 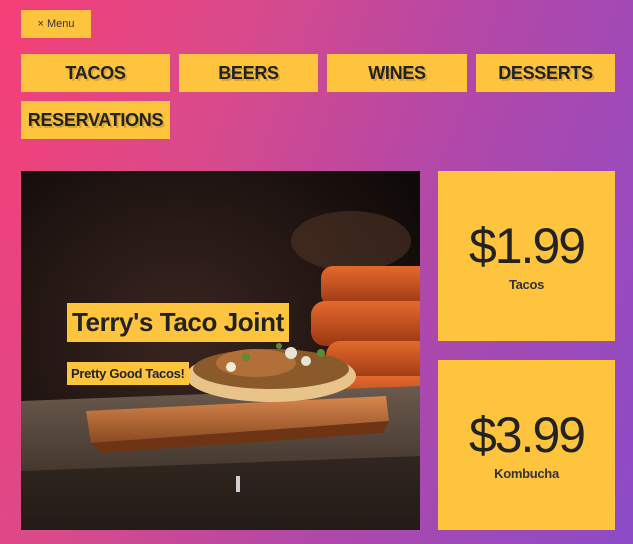 I want to click on price-value: $1.99, so click(x=527, y=245).